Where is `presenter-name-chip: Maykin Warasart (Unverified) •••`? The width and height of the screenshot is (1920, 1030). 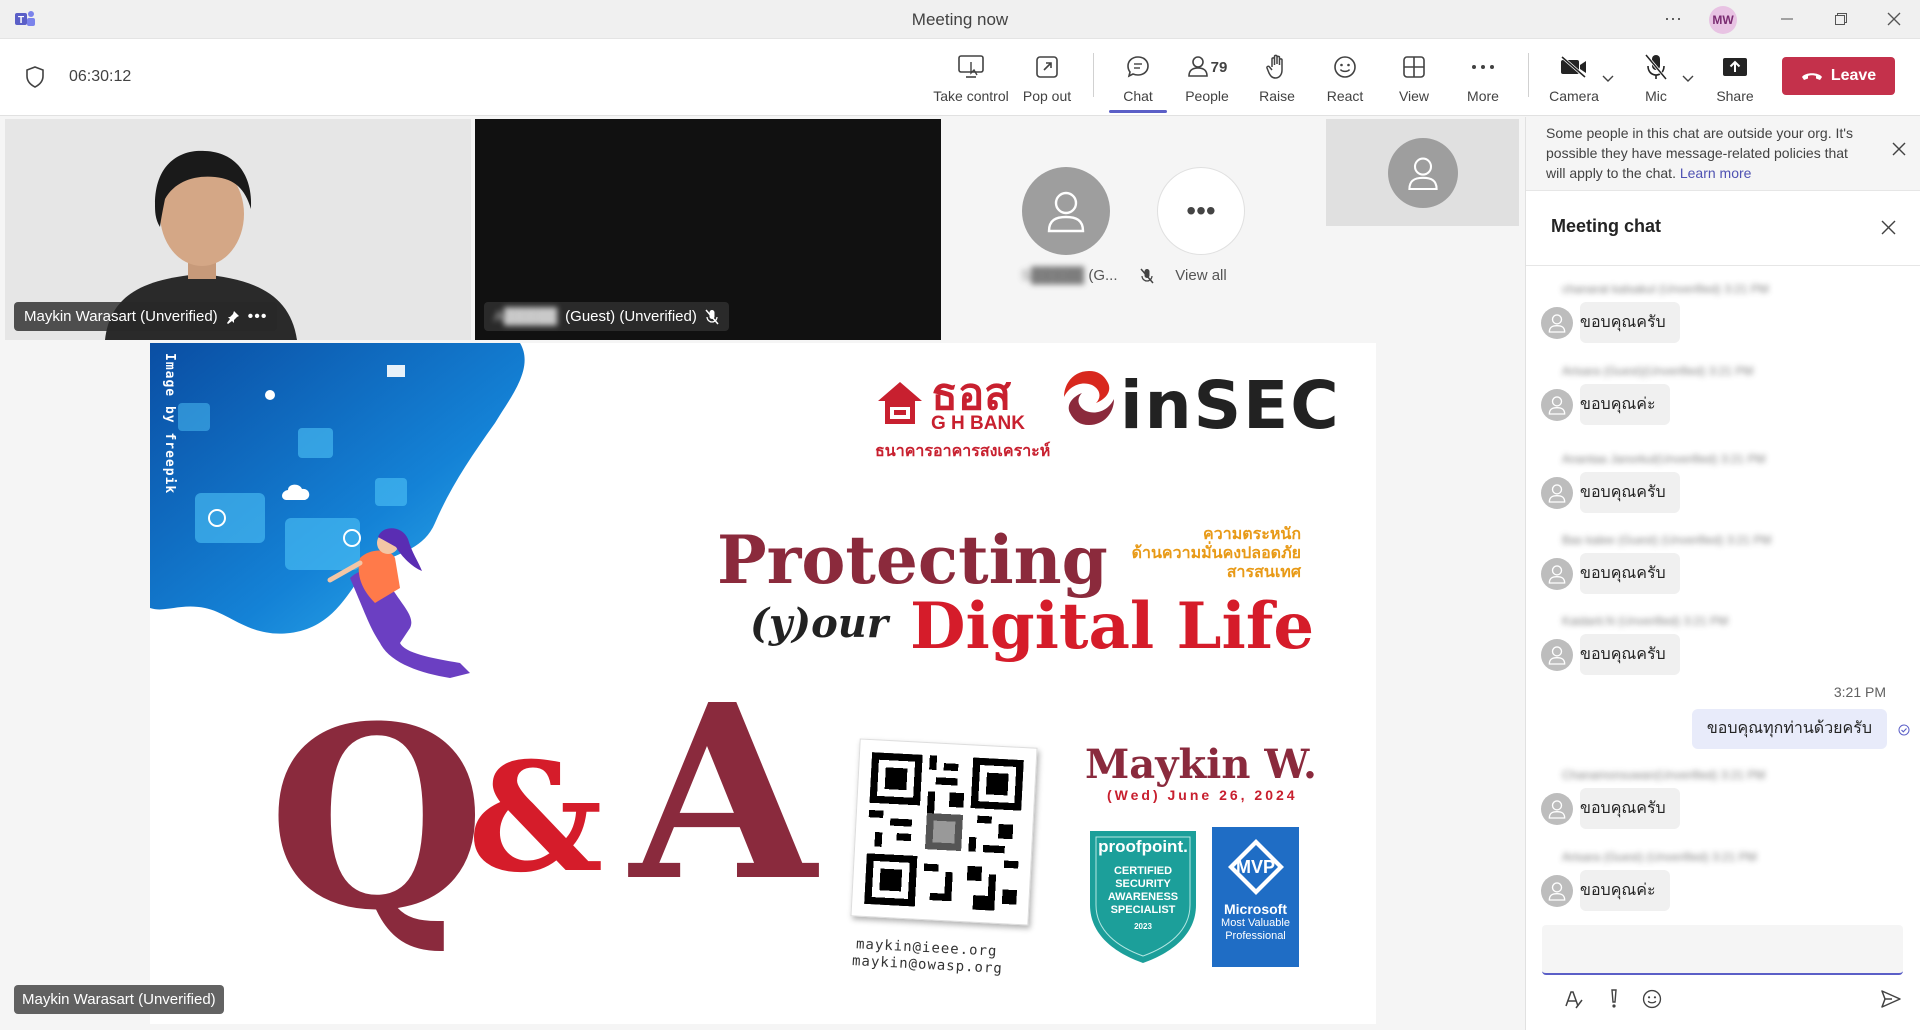
presenter-name-chip: Maykin Warasart (Unverified) ••• is located at coordinates (146, 316).